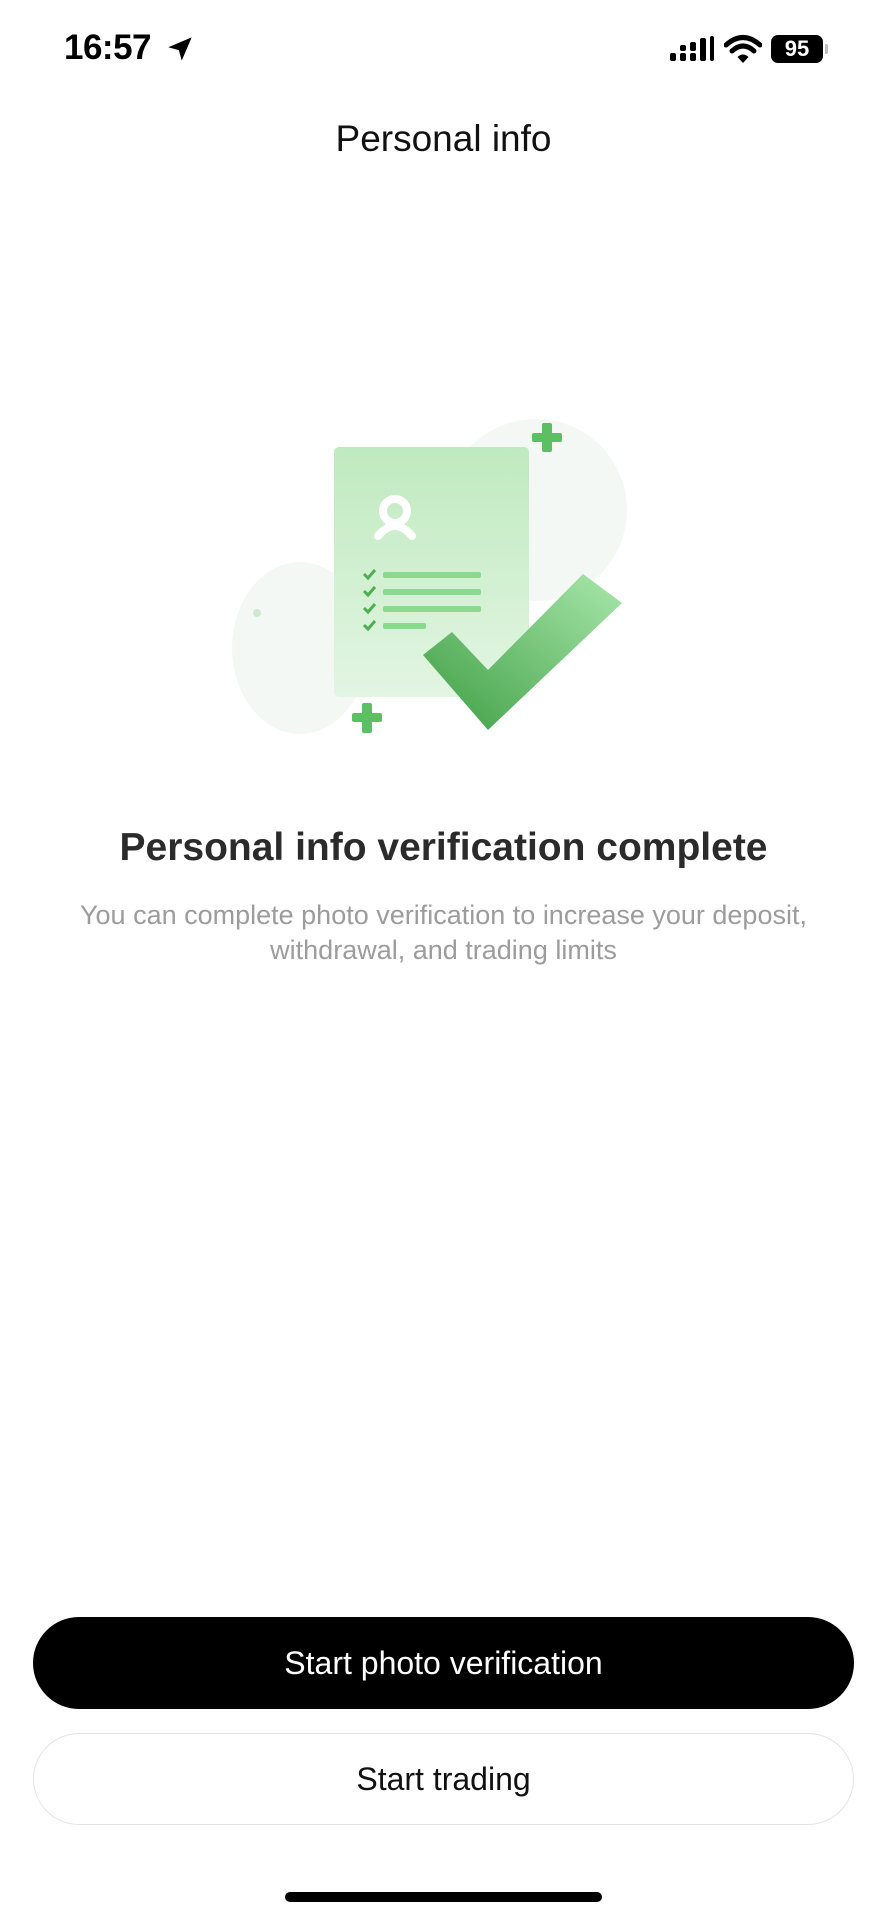  I want to click on battery-tip, so click(826, 49).